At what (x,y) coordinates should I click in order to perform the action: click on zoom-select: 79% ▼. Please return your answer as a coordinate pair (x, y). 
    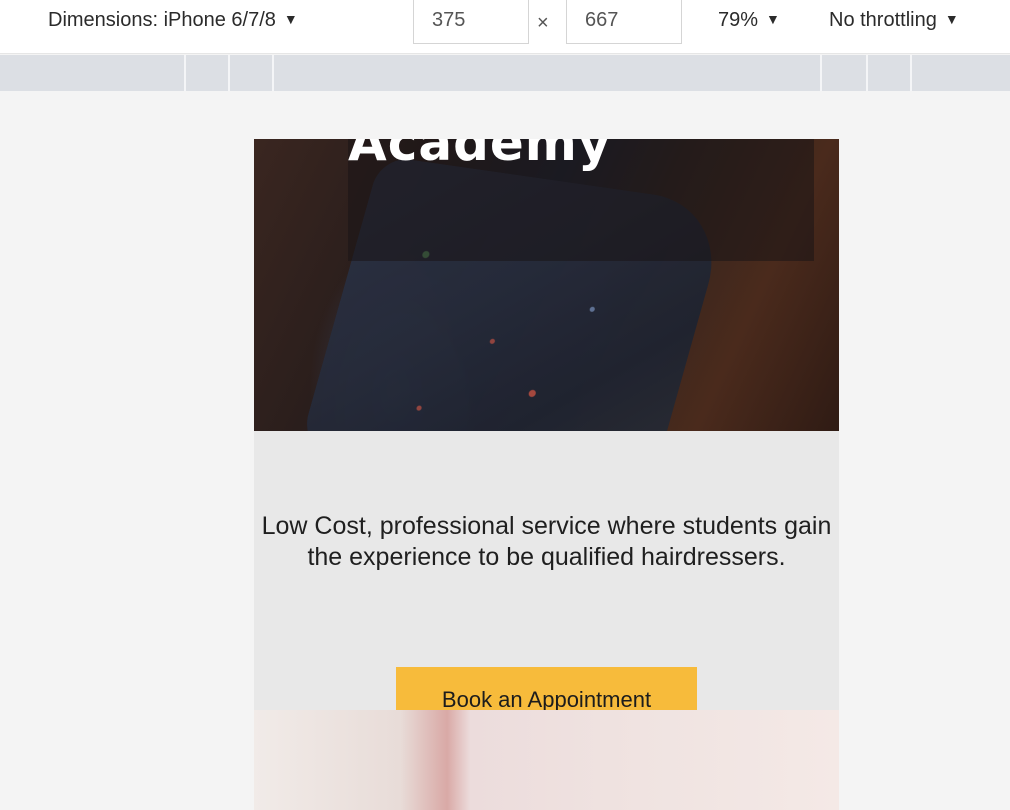
    Looking at the image, I should click on (749, 20).